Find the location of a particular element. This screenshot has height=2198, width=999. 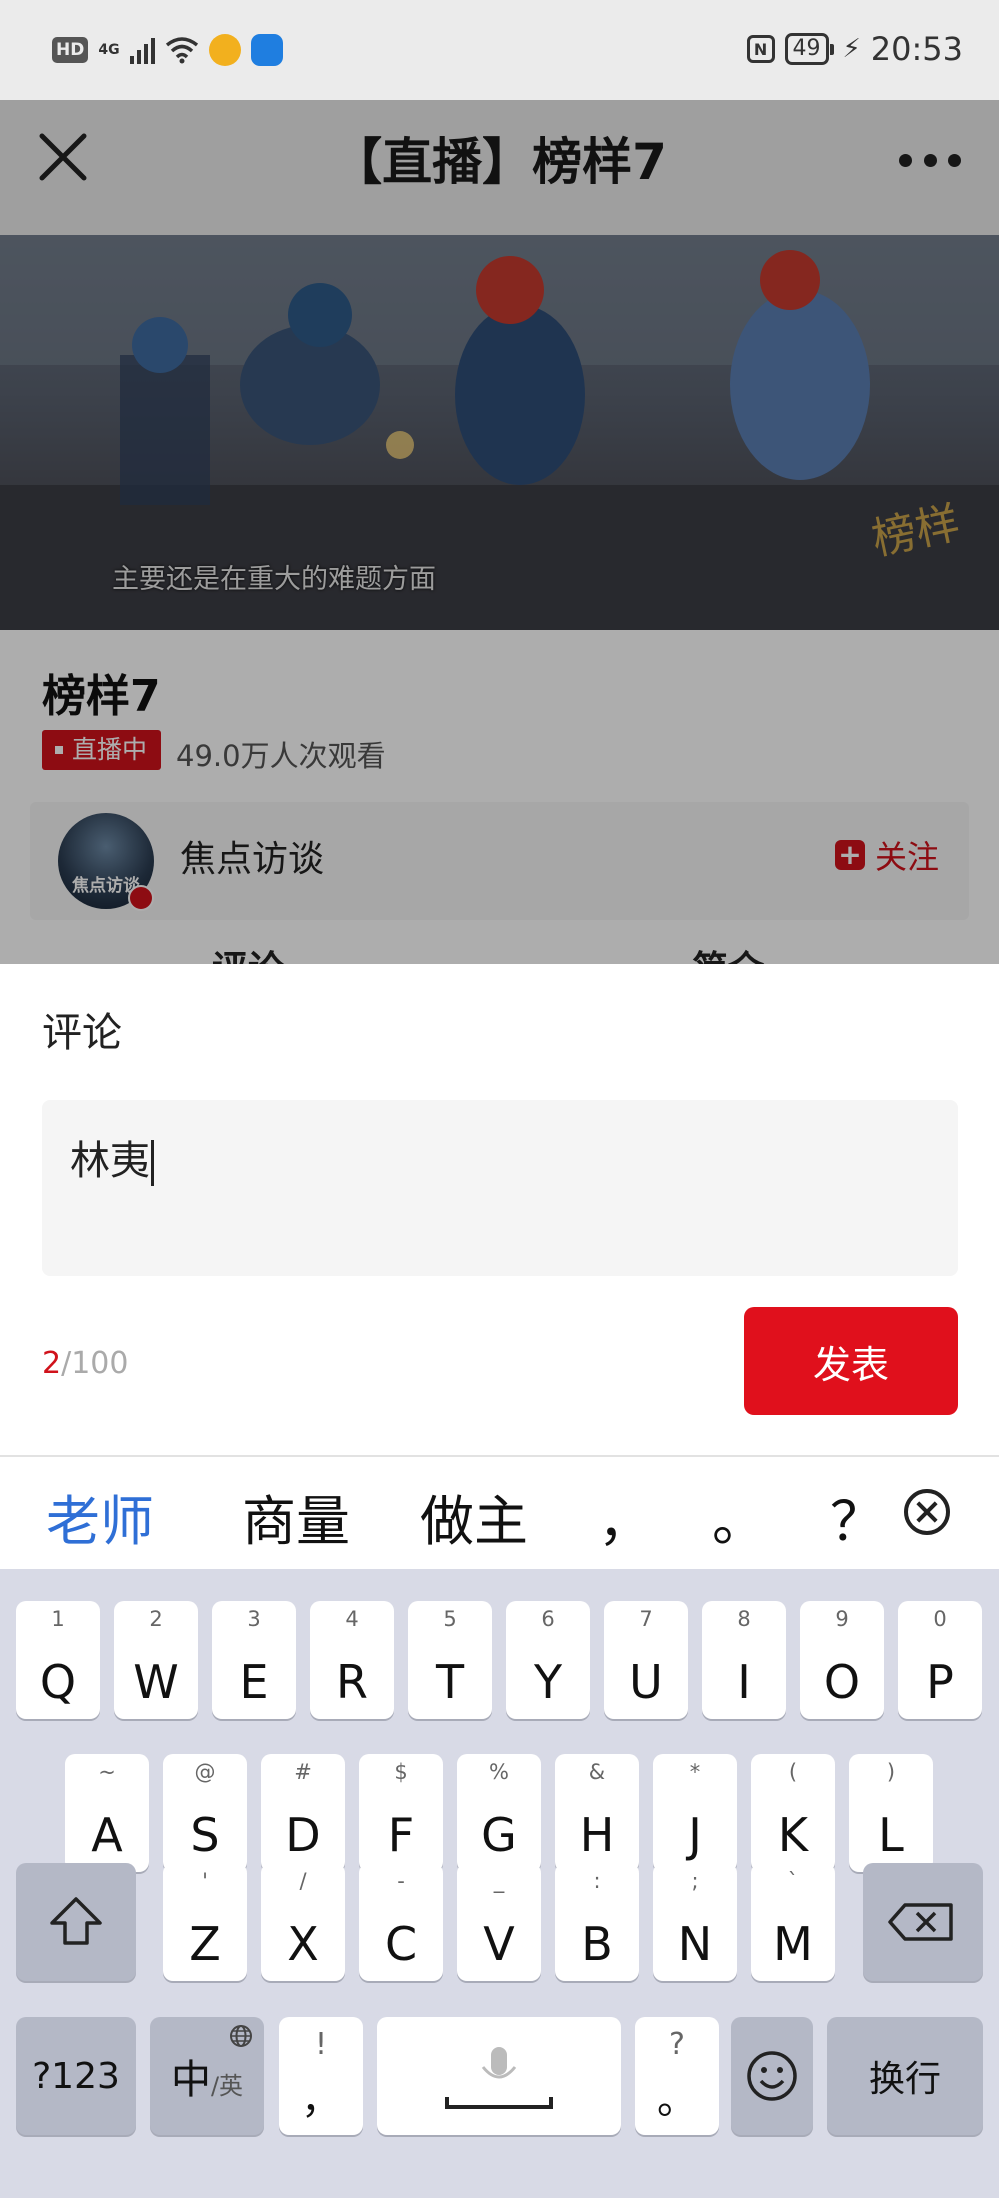

key-f: $ F is located at coordinates (401, 1813).